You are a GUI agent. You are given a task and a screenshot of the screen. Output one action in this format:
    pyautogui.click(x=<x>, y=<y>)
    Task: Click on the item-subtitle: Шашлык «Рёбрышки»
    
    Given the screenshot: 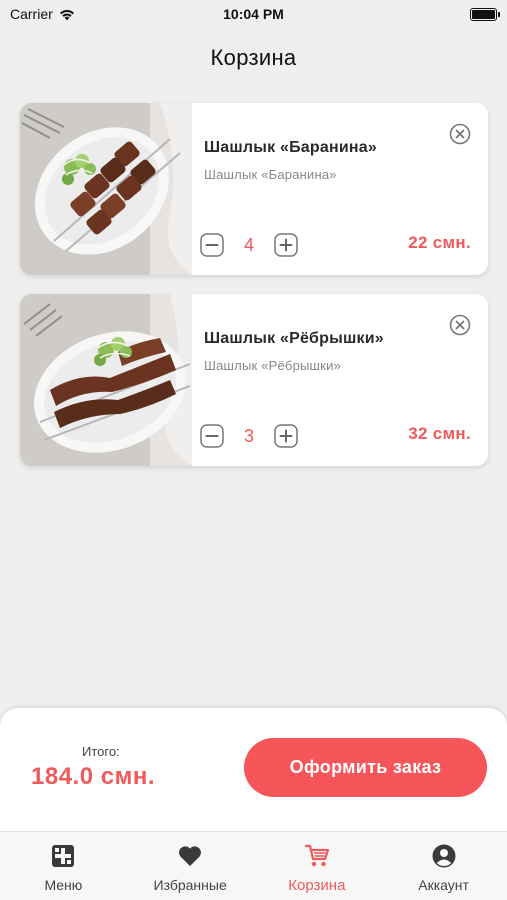 What is the action you would take?
    pyautogui.click(x=272, y=365)
    